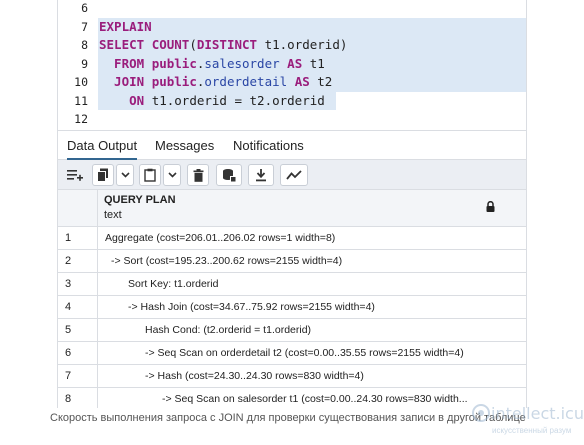 The image size is (584, 445). What do you see at coordinates (238, 100) in the screenshot?
I see `sql-token: t1.orderid = t2.orderid` at bounding box center [238, 100].